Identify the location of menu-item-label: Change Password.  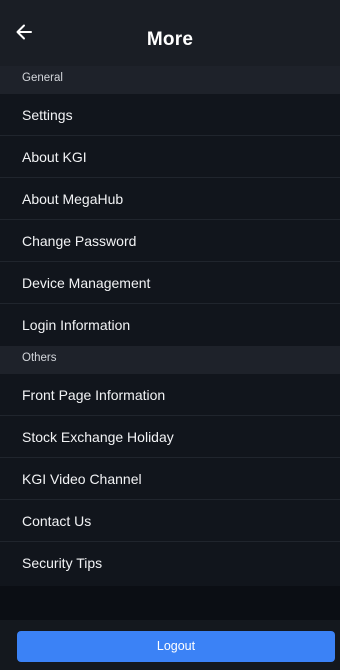
(79, 241).